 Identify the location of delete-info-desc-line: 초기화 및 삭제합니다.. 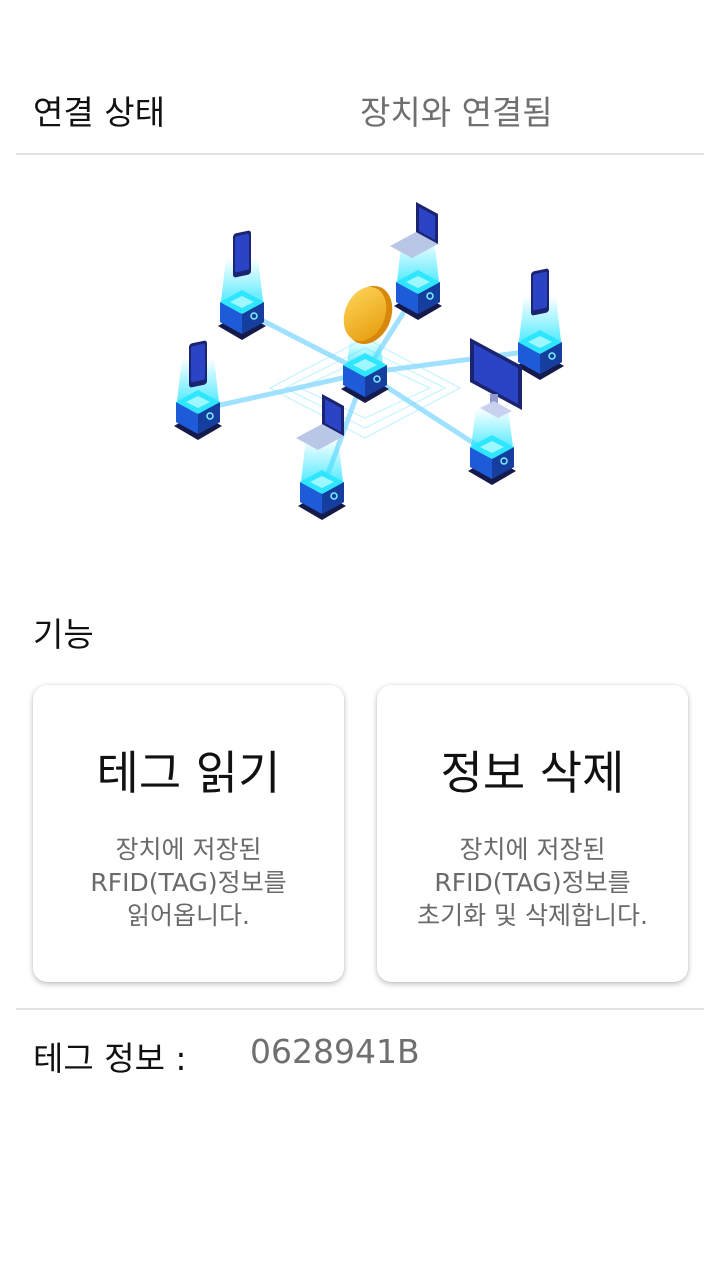
(532, 915).